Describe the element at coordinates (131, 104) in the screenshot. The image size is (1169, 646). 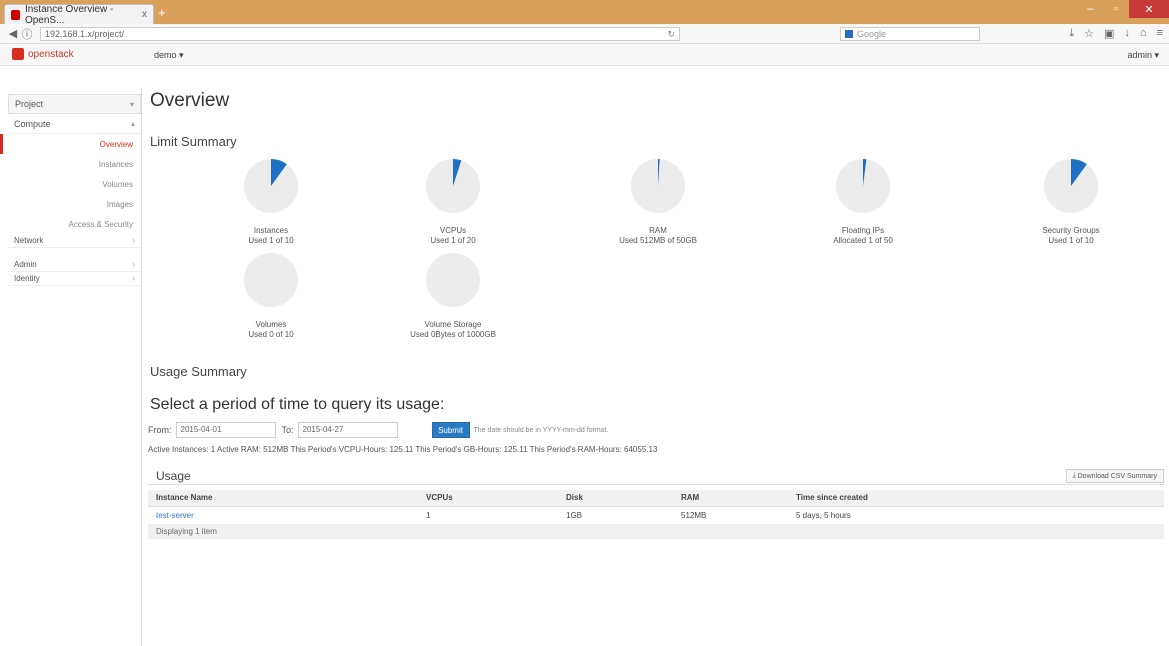
I see `chevron-down-icon: ▾` at that location.